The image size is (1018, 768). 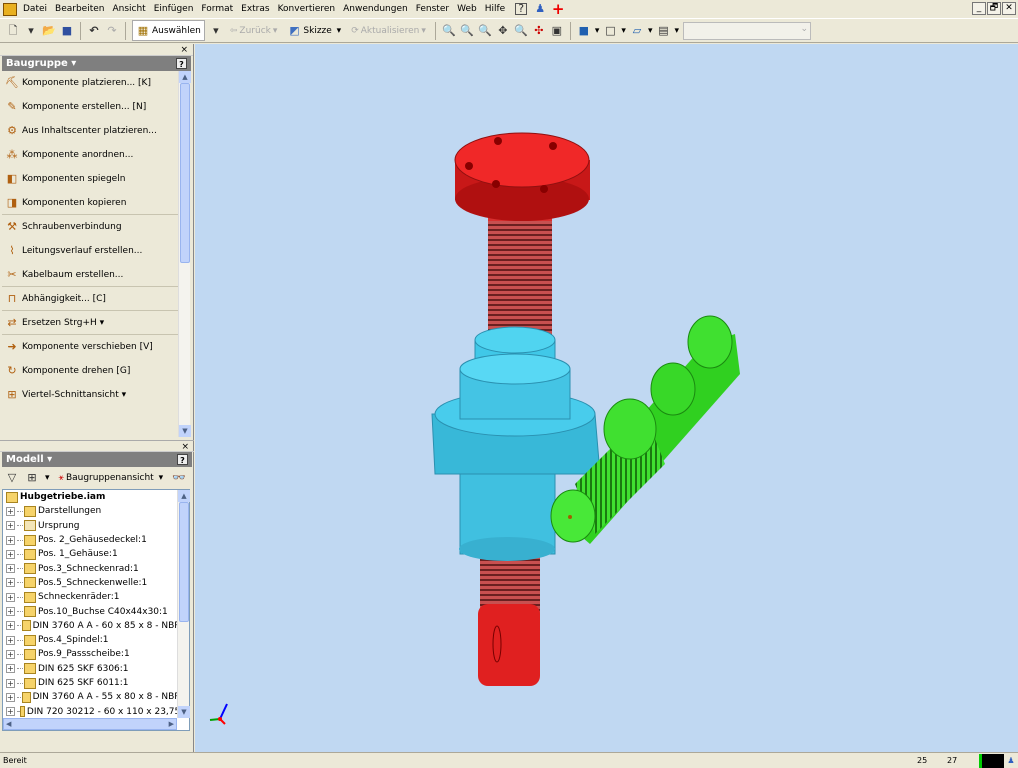 I want to click on command-item: ⚒ Schraubenverbindung, so click(x=90, y=227).